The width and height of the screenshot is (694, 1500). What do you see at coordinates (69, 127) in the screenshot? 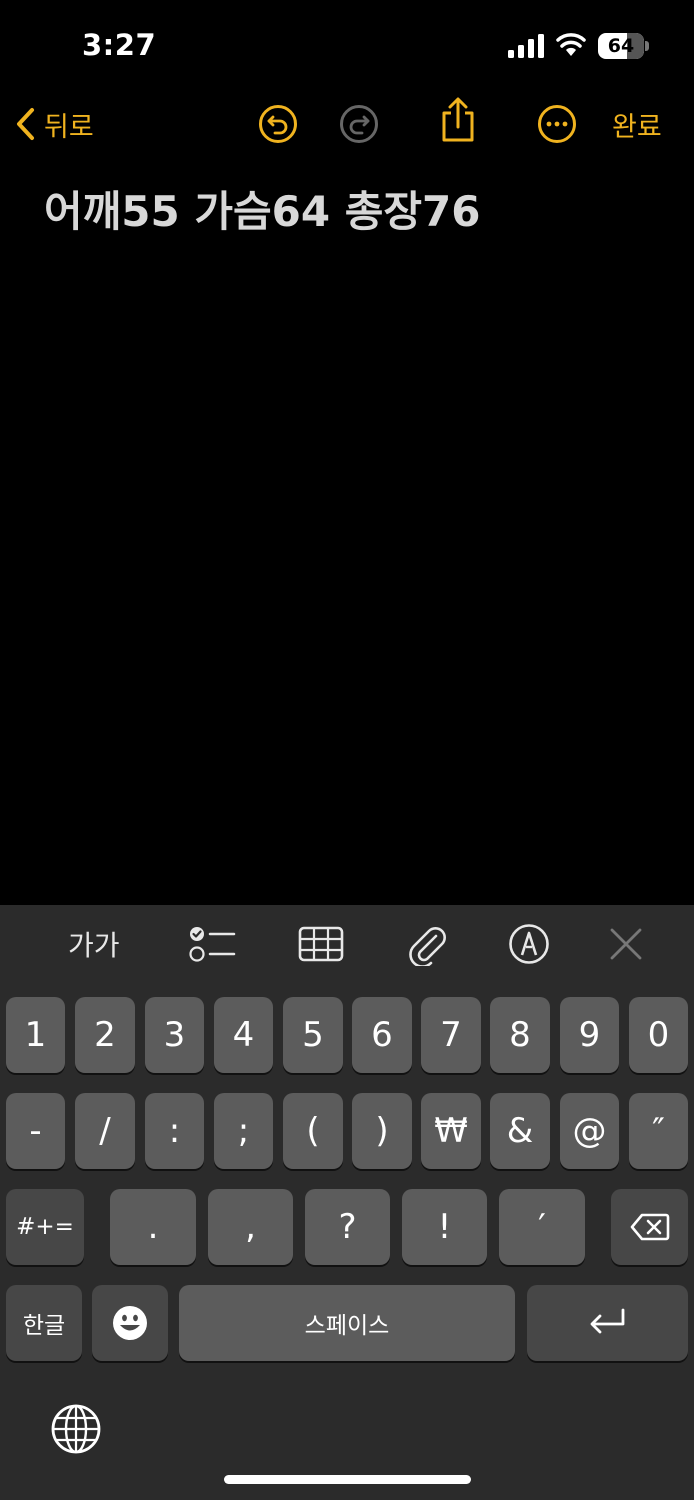
I see `back-label: 뒤로` at bounding box center [69, 127].